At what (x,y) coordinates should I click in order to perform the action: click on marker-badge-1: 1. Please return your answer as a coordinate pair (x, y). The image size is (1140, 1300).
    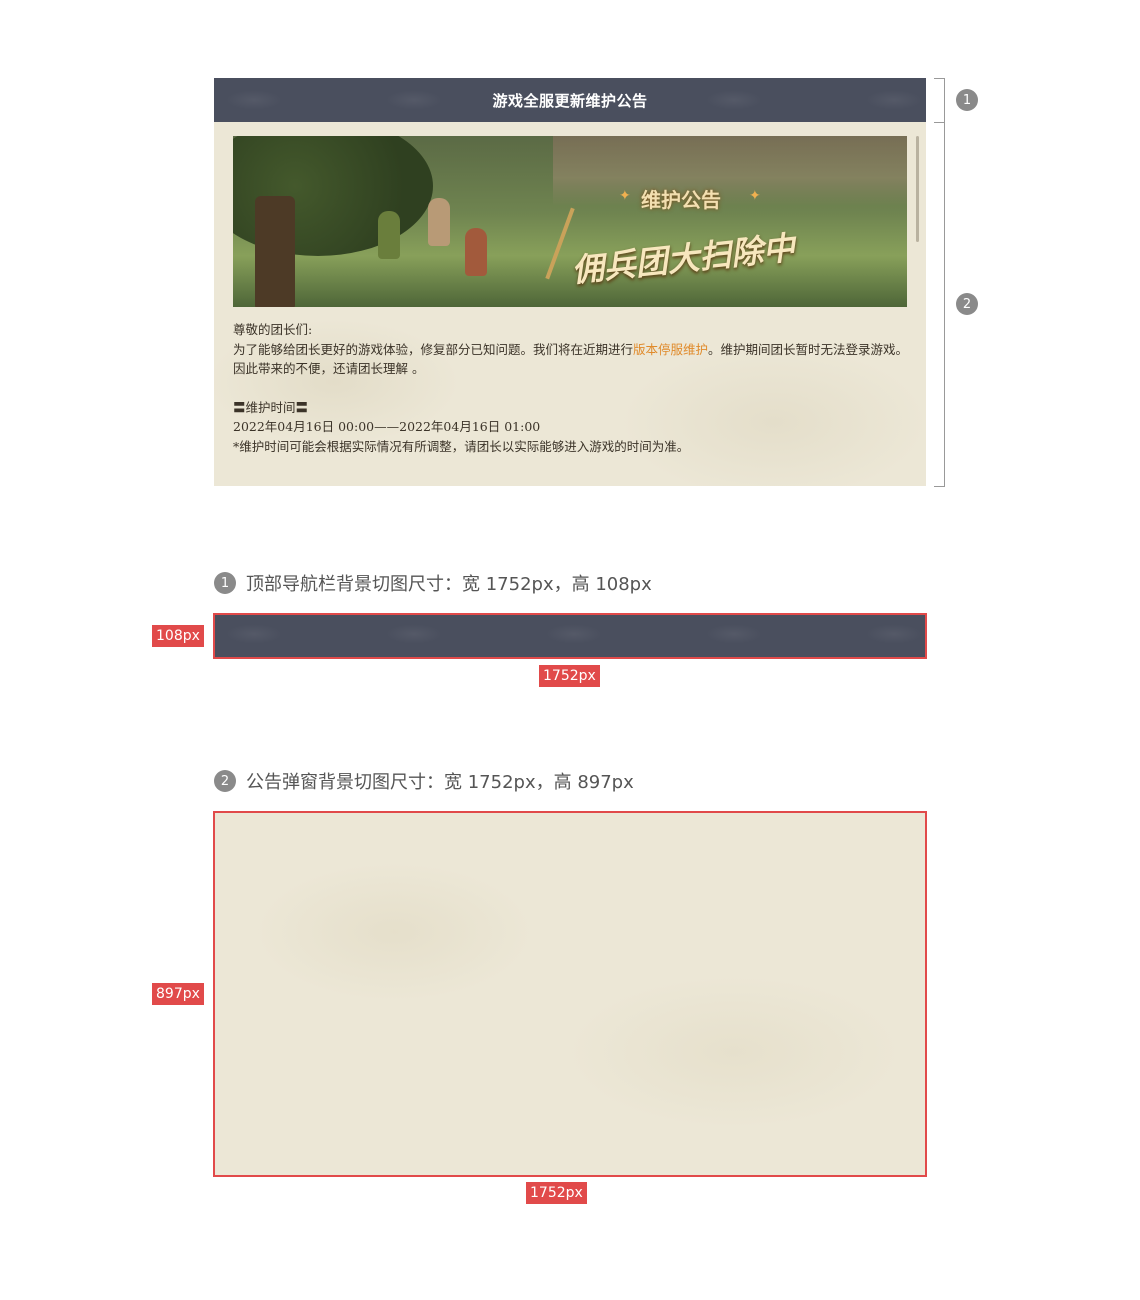
    Looking at the image, I should click on (967, 100).